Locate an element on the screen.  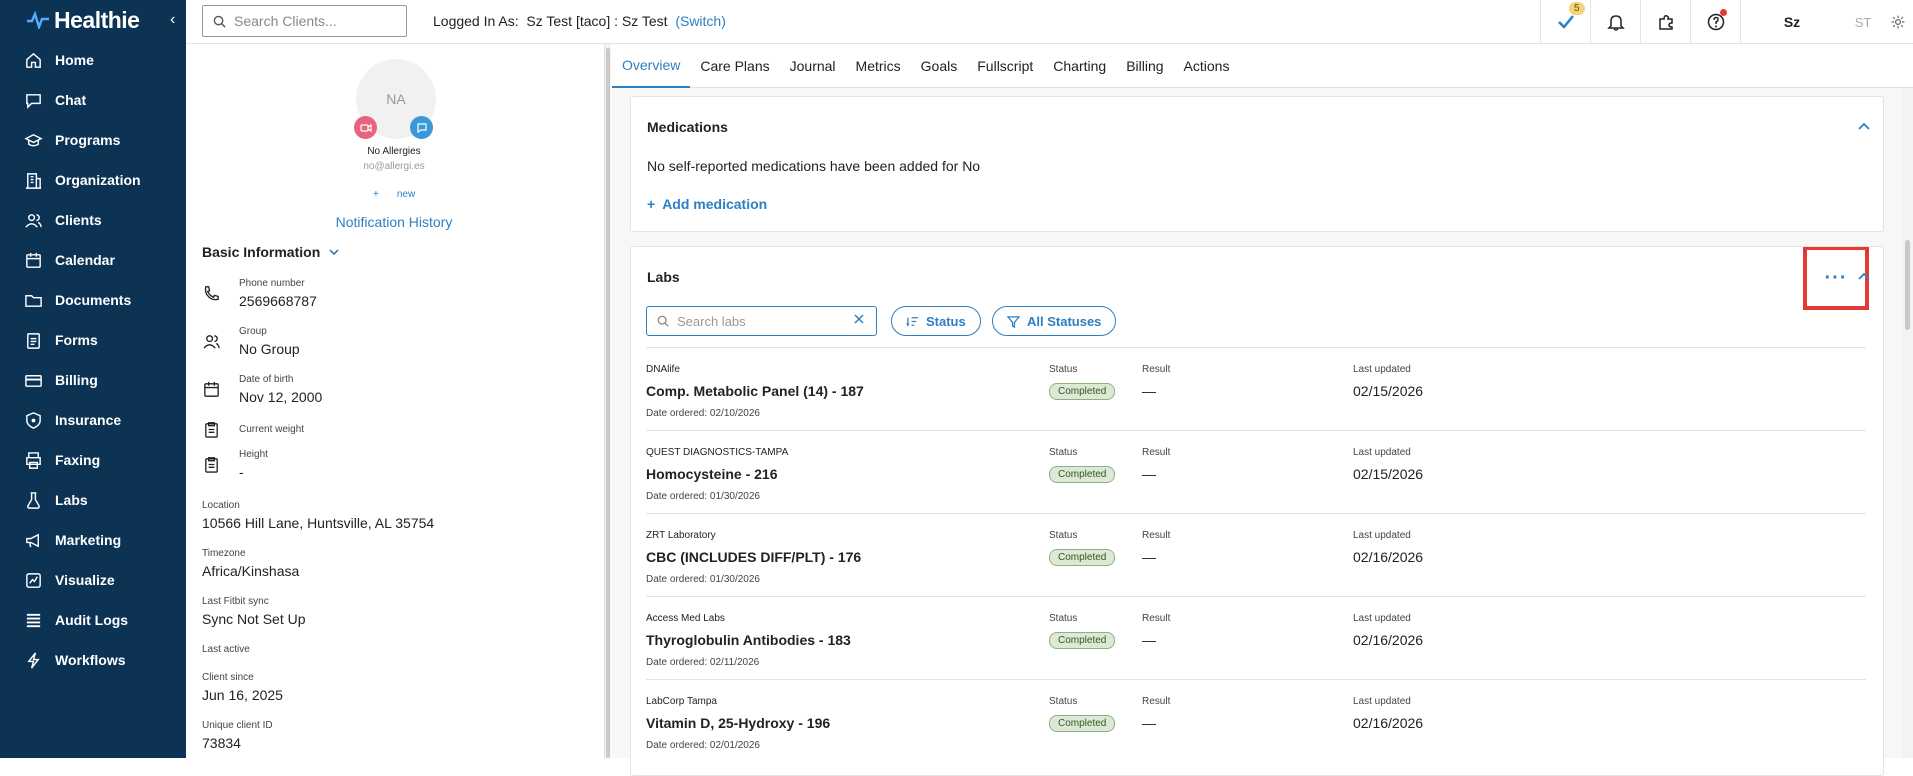
tasks-count-badge: 5 is located at coordinates (1577, 8).